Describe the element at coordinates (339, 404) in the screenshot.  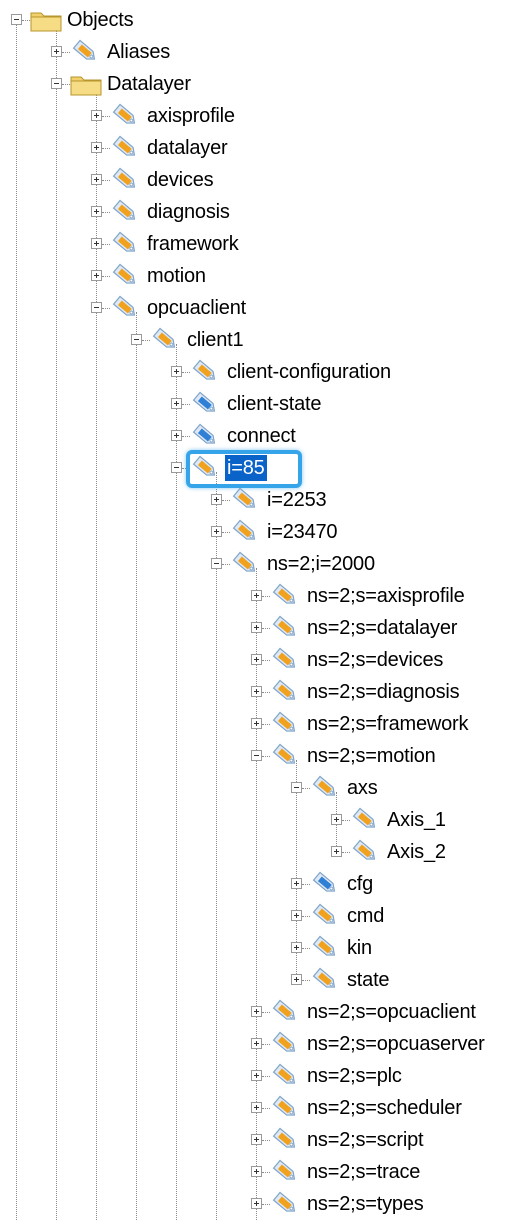
I see `tree-node: client-state` at that location.